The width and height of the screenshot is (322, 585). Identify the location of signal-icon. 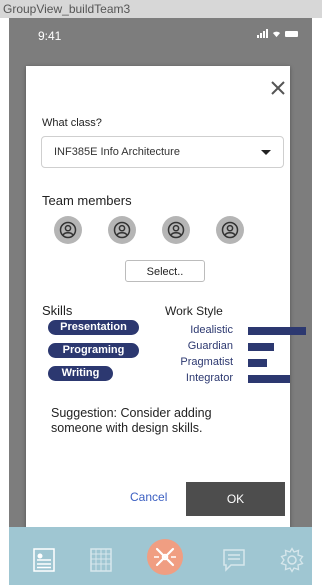
(262, 33).